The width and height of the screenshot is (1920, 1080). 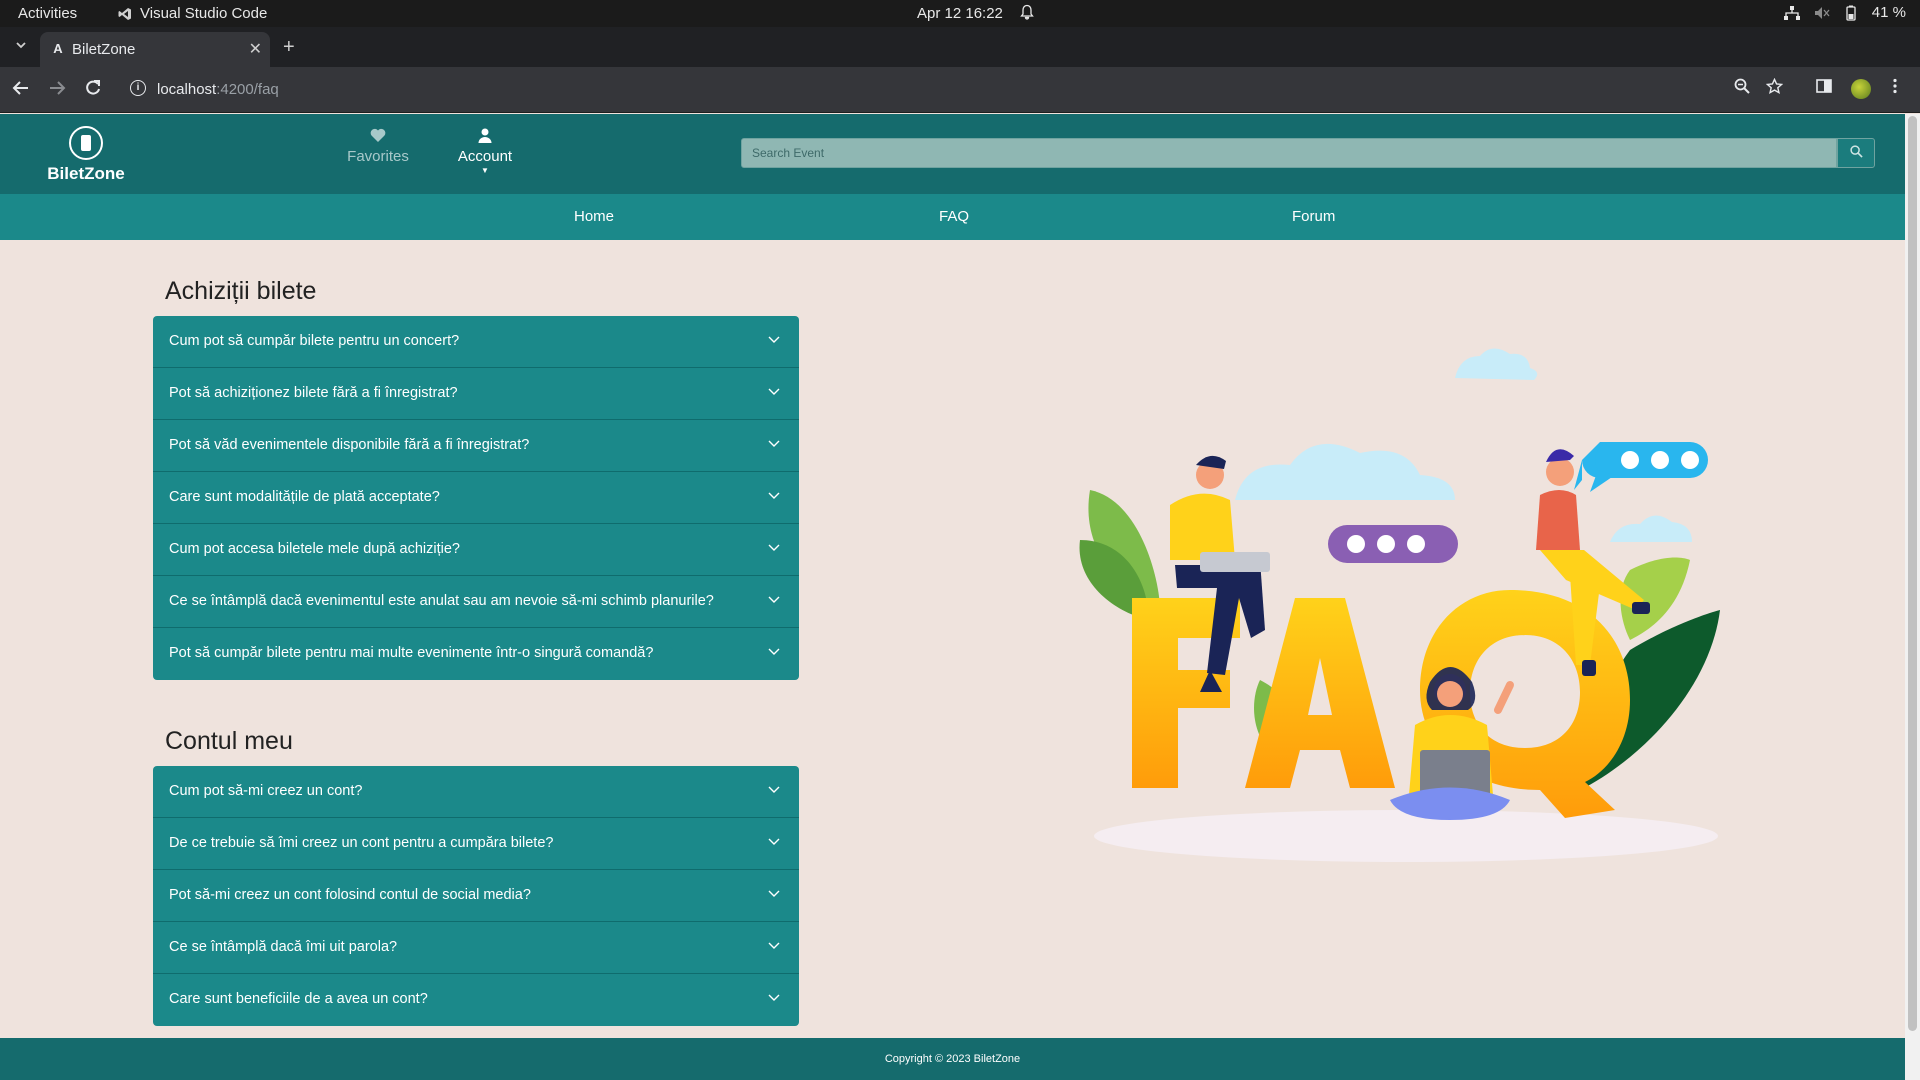 I want to click on network-icon, so click(x=1791, y=12).